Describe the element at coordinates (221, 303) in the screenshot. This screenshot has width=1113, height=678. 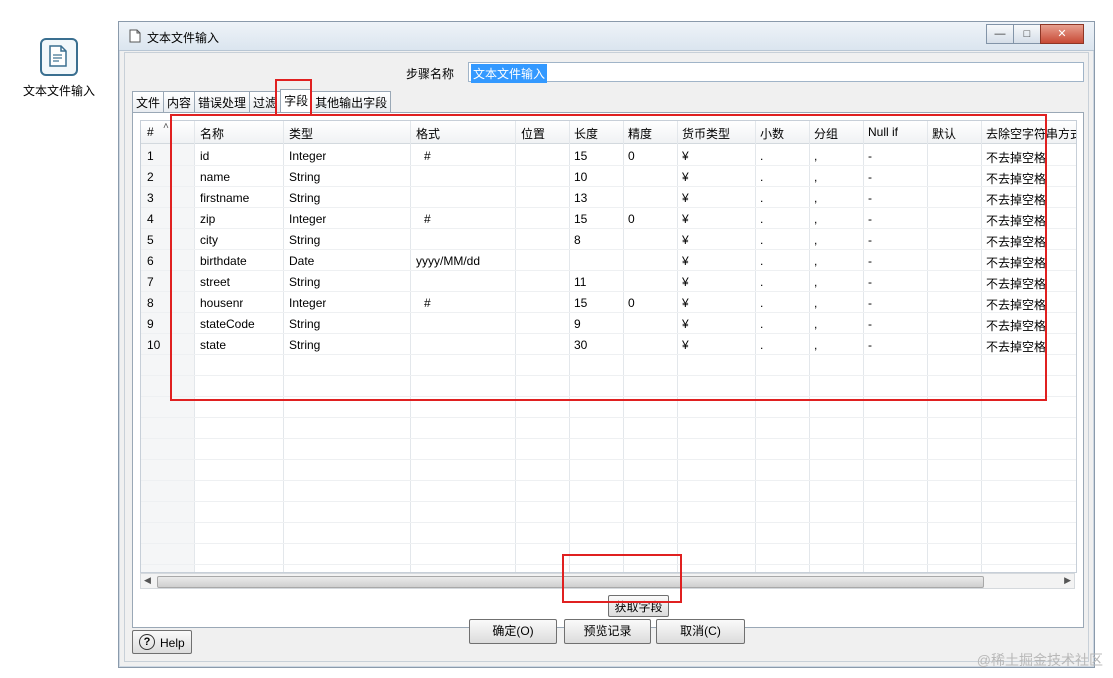
I see `cell-name: housenr` at that location.